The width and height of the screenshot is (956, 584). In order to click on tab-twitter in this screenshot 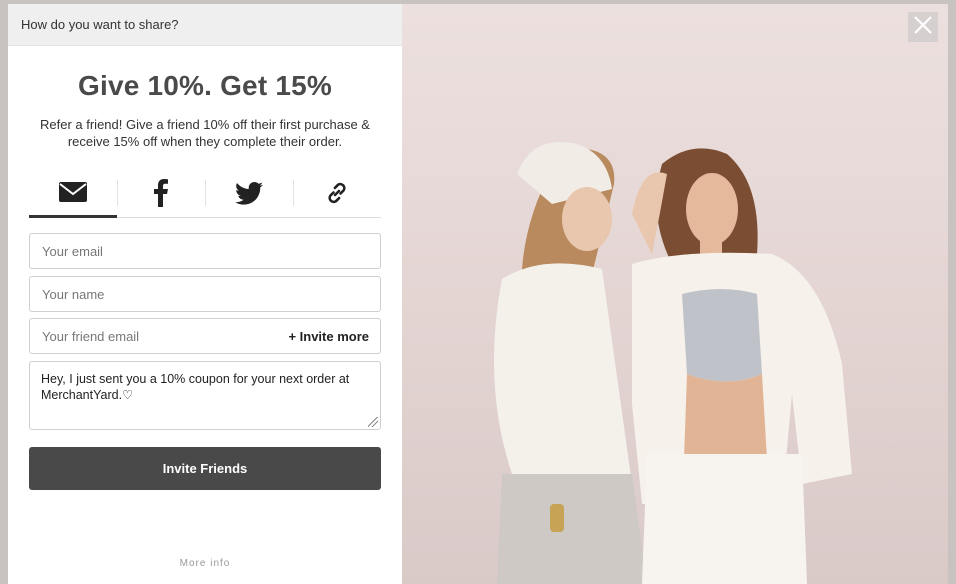, I will do `click(249, 195)`.